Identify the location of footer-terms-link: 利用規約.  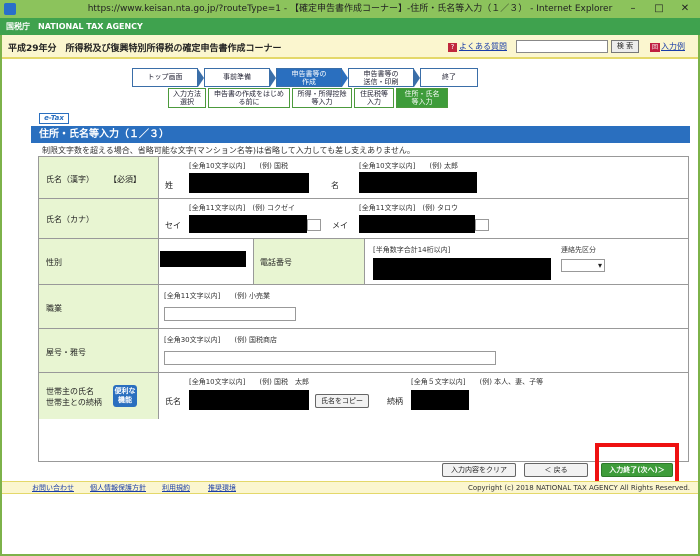
(176, 488).